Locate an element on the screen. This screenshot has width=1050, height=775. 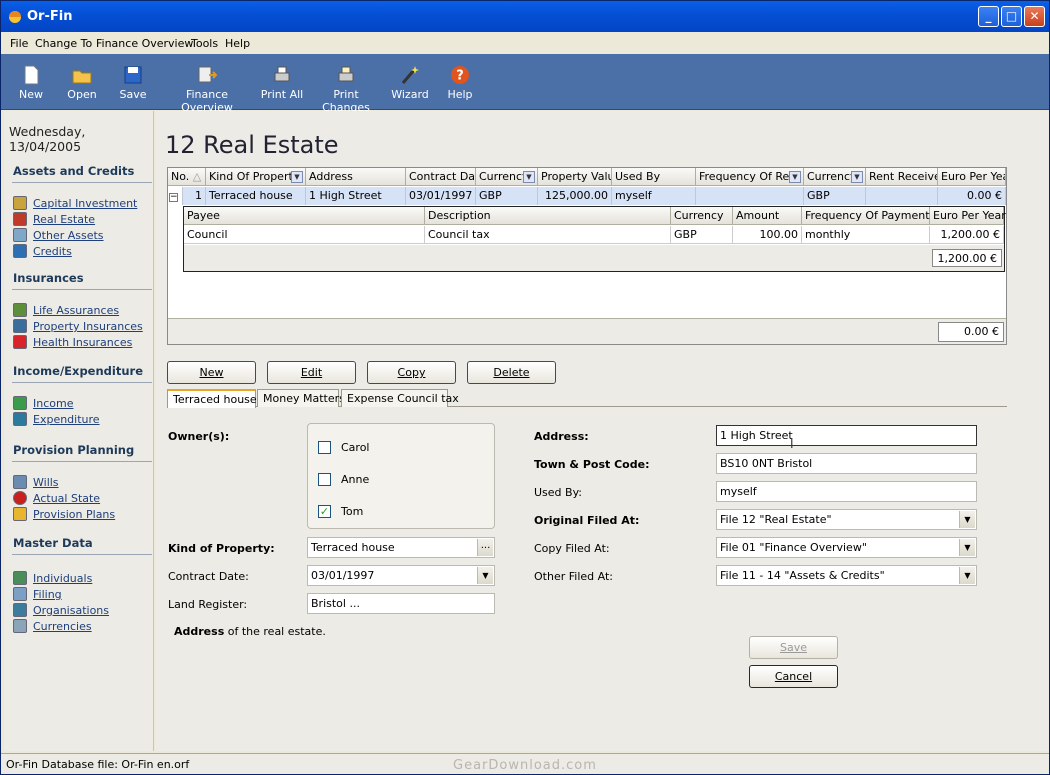
tab-terraced-house: Terraced house is located at coordinates (212, 398).